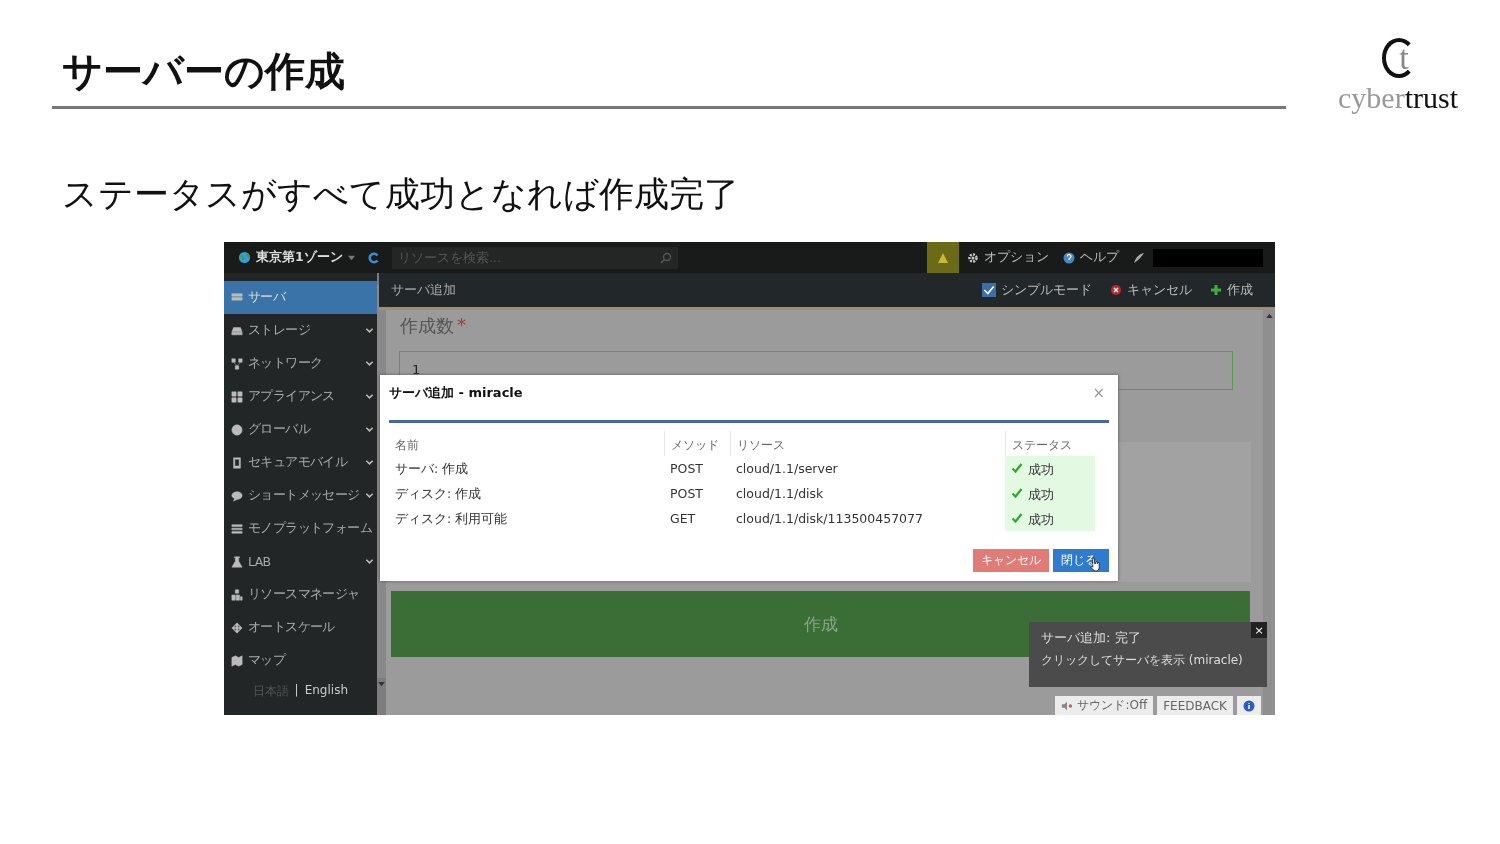 The image size is (1500, 844). I want to click on phone-icon, so click(237, 462).